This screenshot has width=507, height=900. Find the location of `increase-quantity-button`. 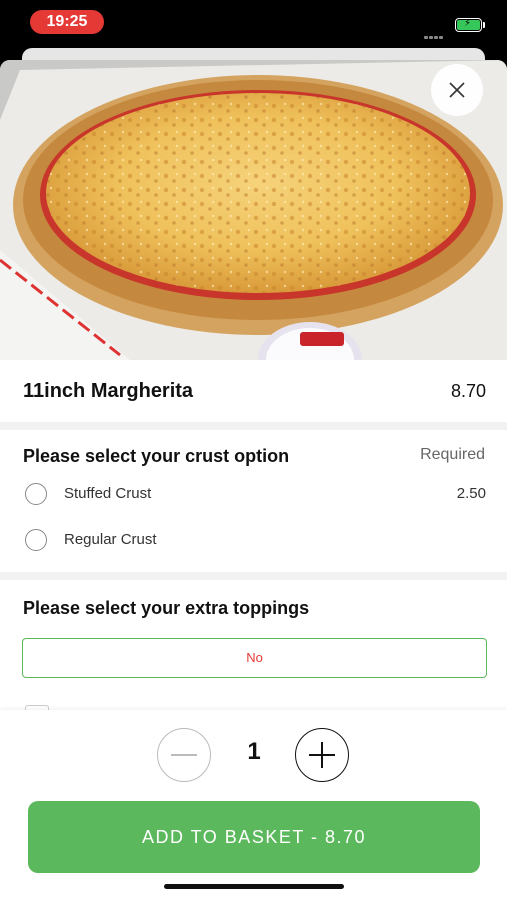

increase-quantity-button is located at coordinates (322, 755).